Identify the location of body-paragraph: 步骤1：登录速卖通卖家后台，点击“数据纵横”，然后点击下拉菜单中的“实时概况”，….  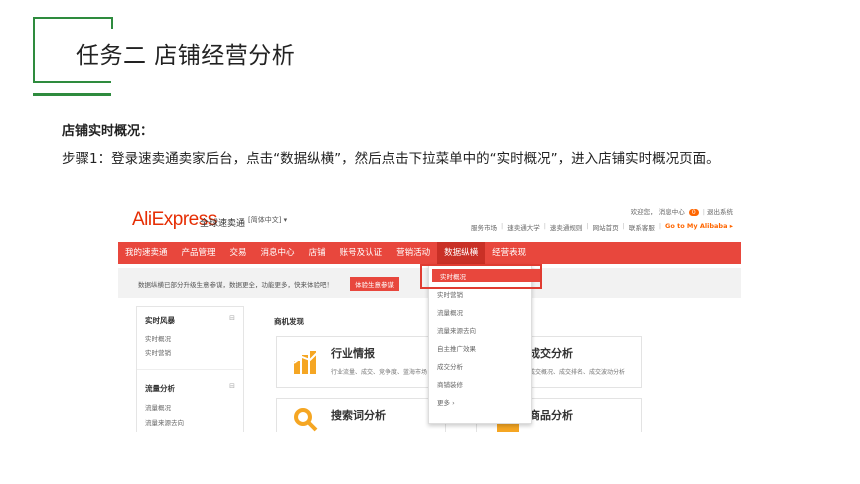
(391, 159).